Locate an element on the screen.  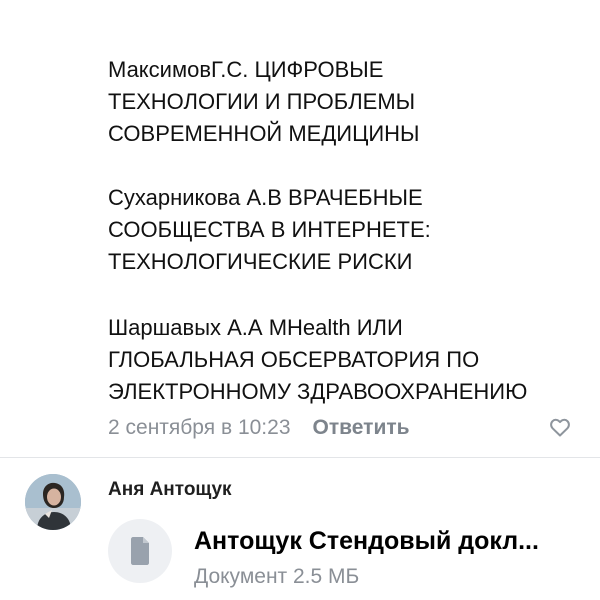
comment-author: Аня Антощук is located at coordinates (170, 490).